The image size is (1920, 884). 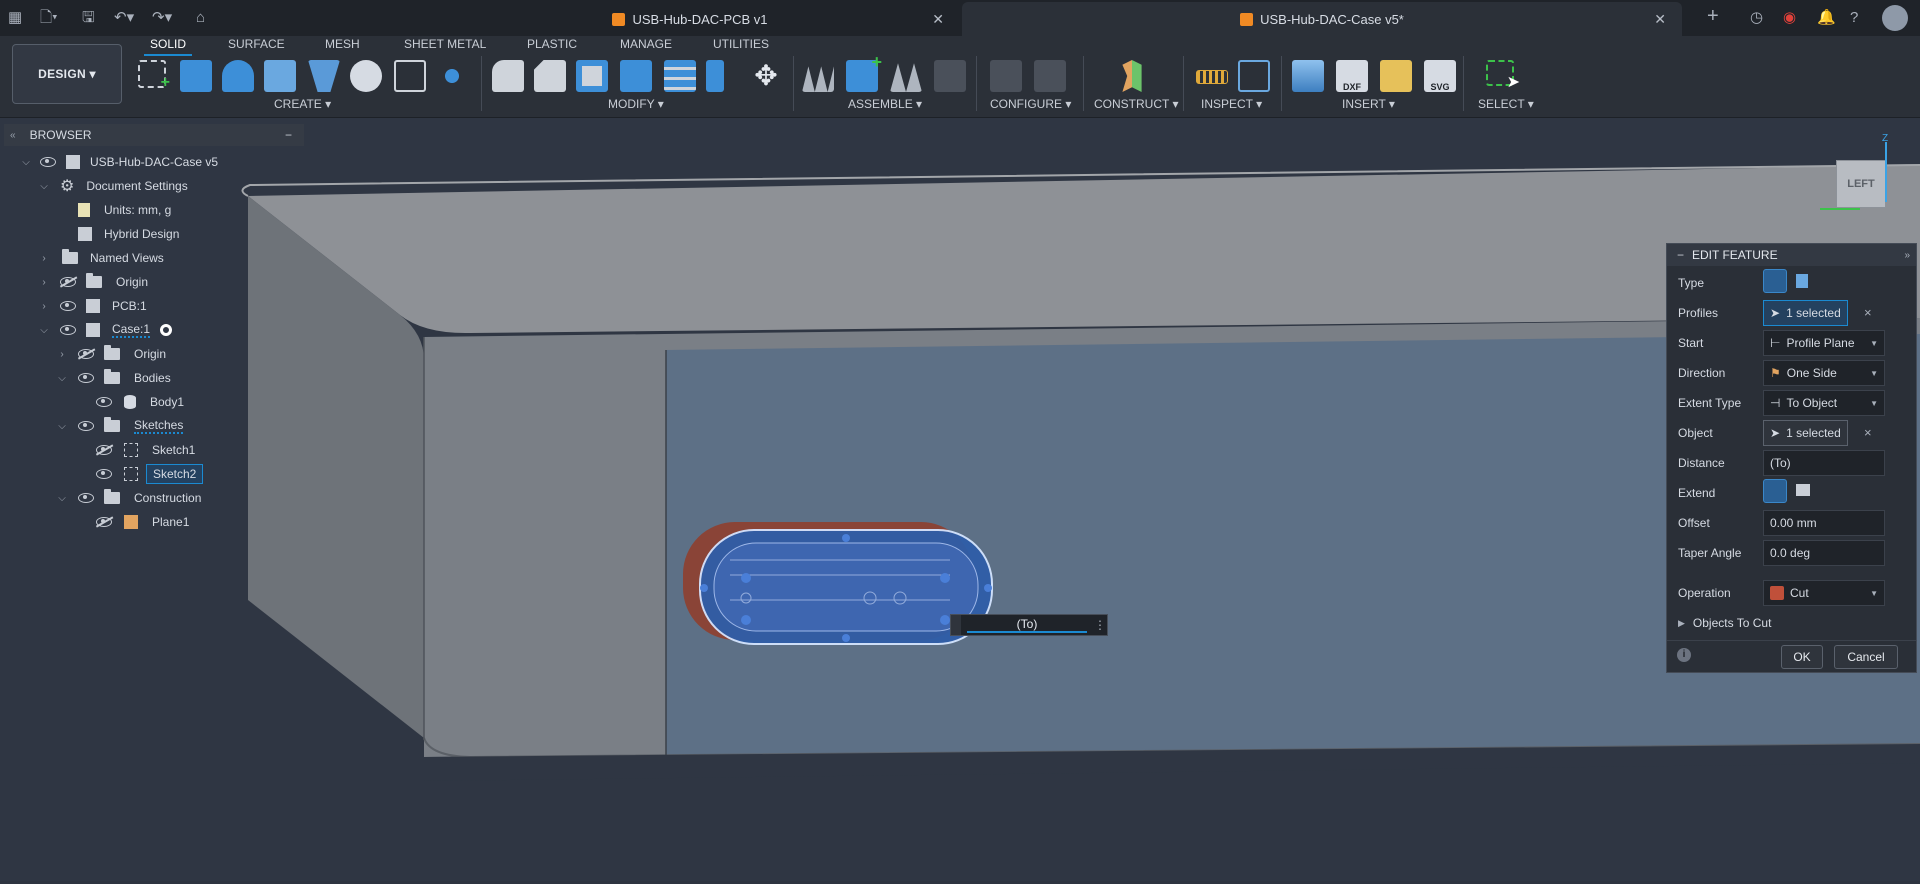 I want to click on revolve-icon, so click(x=238, y=76).